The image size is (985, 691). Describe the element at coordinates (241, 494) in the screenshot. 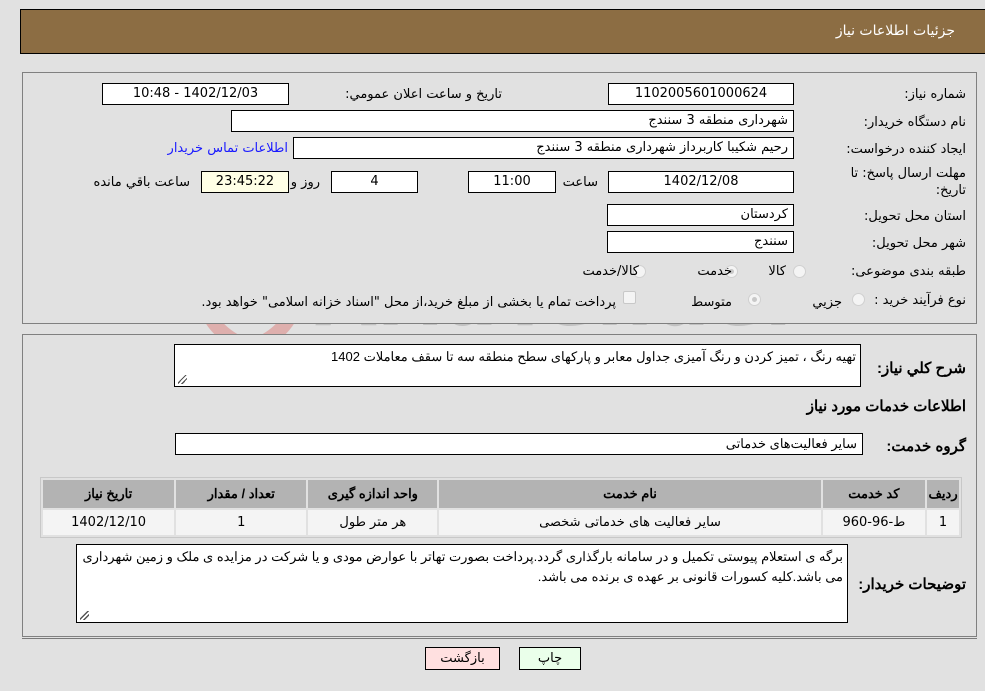

I see `col-quantity: تعداد / مقدار` at that location.